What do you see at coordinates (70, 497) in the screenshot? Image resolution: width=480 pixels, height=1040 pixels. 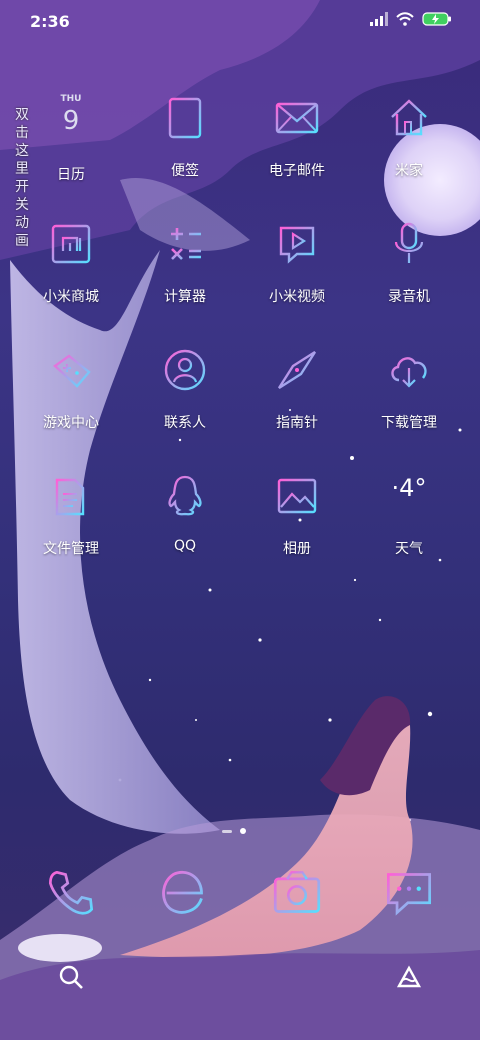 I see `document-icon` at bounding box center [70, 497].